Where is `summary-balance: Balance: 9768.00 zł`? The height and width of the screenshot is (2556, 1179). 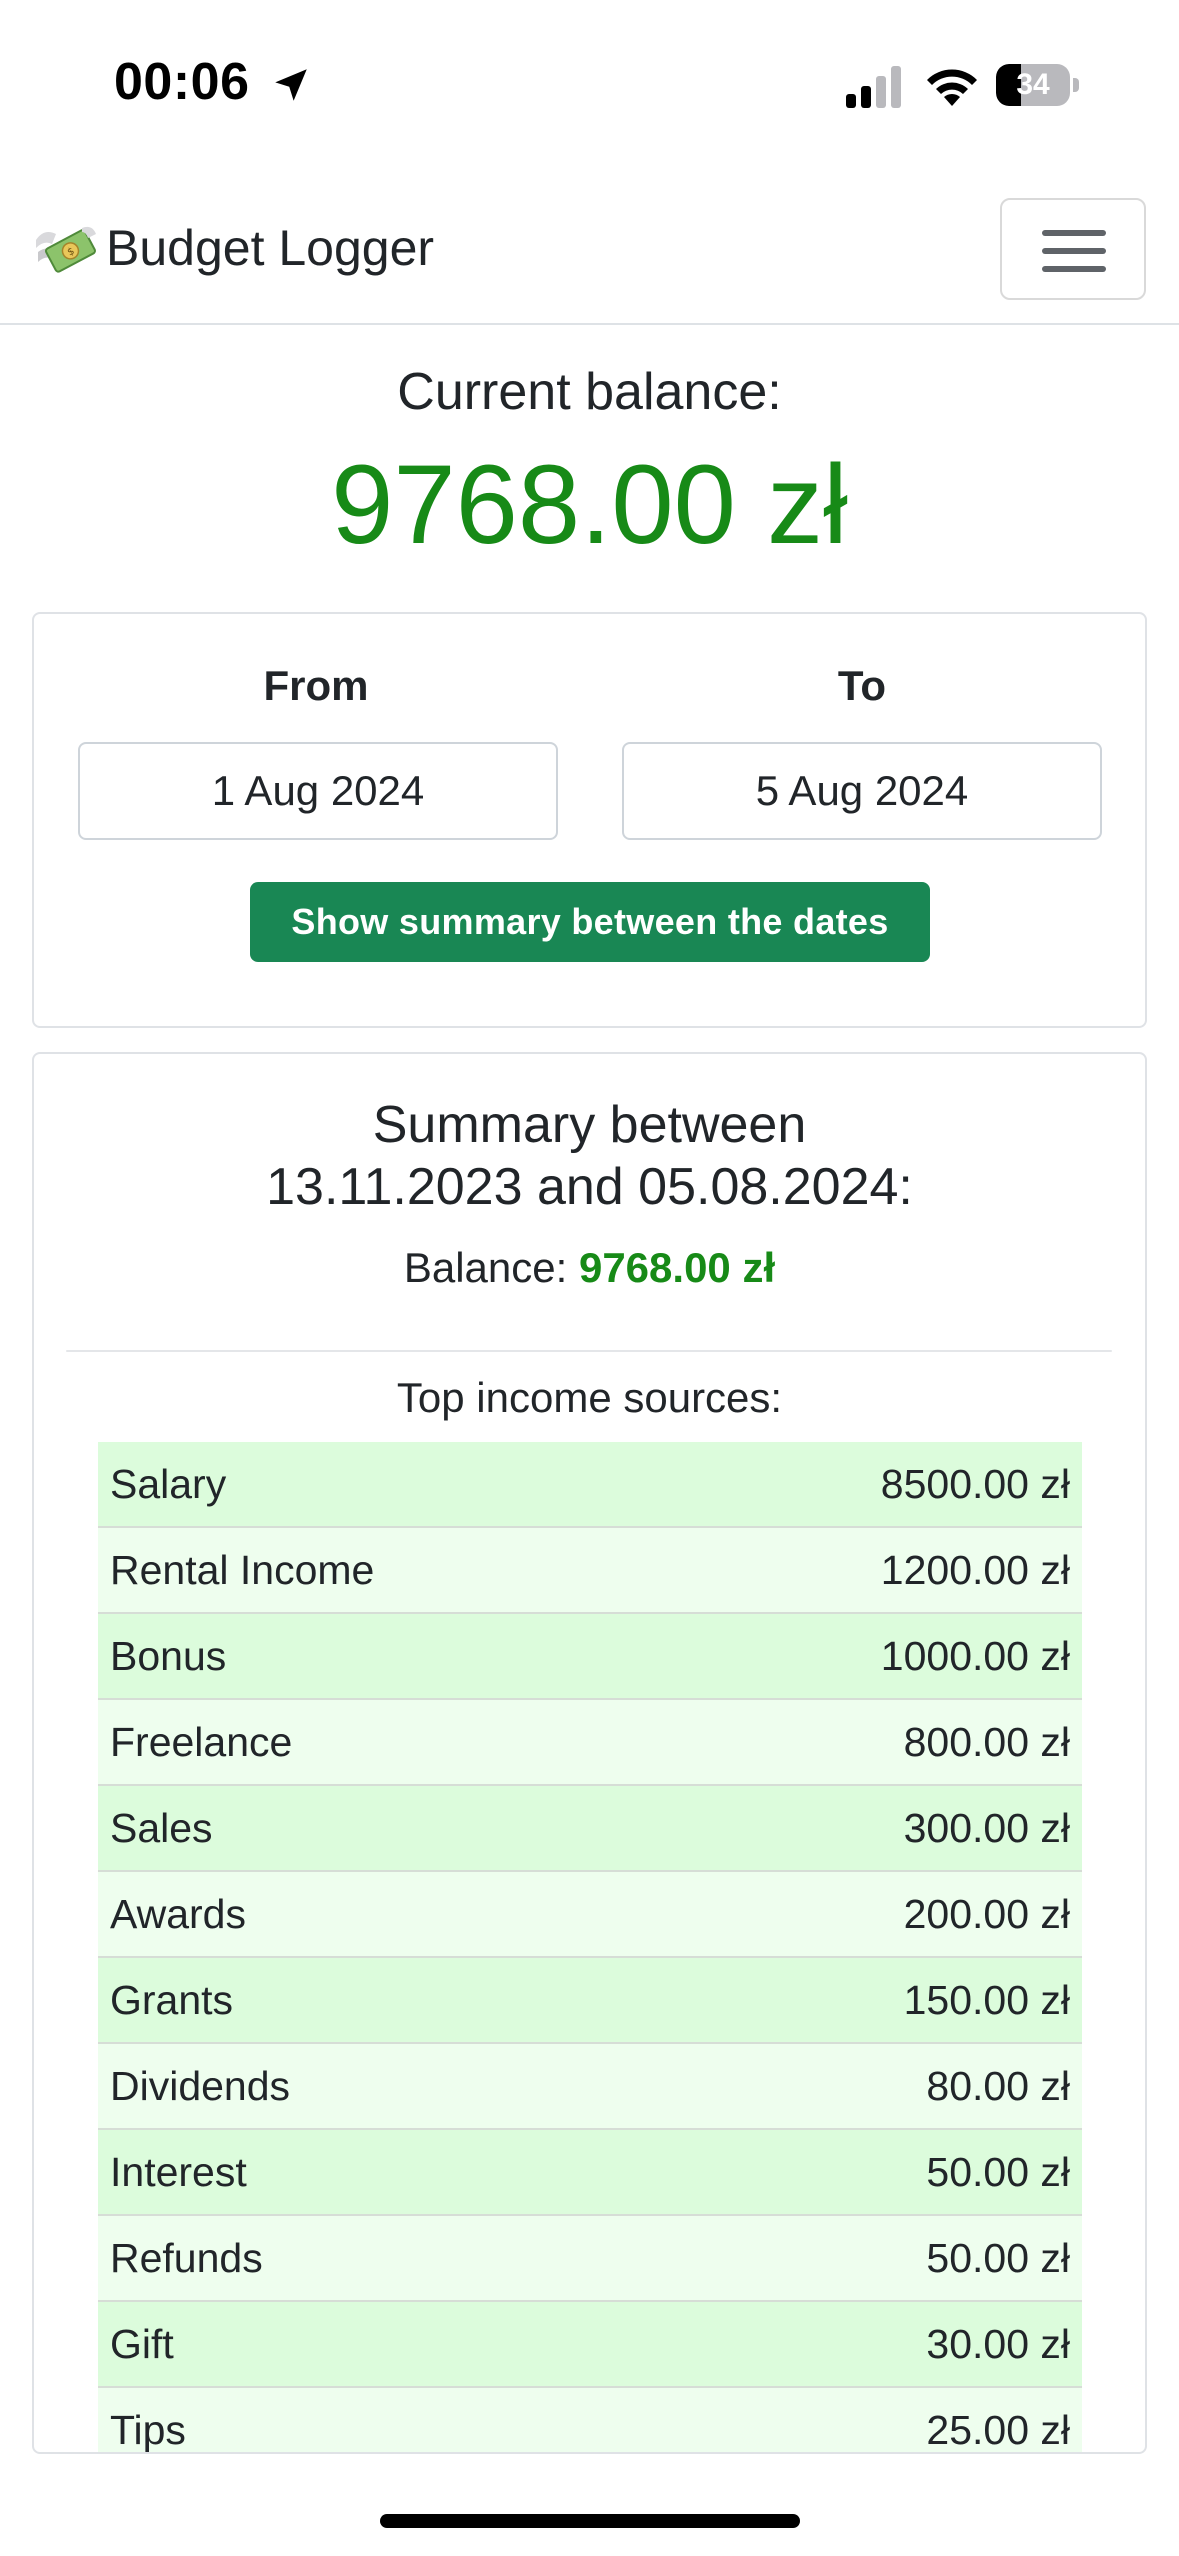
summary-balance: Balance: 9768.00 zł is located at coordinates (589, 1268).